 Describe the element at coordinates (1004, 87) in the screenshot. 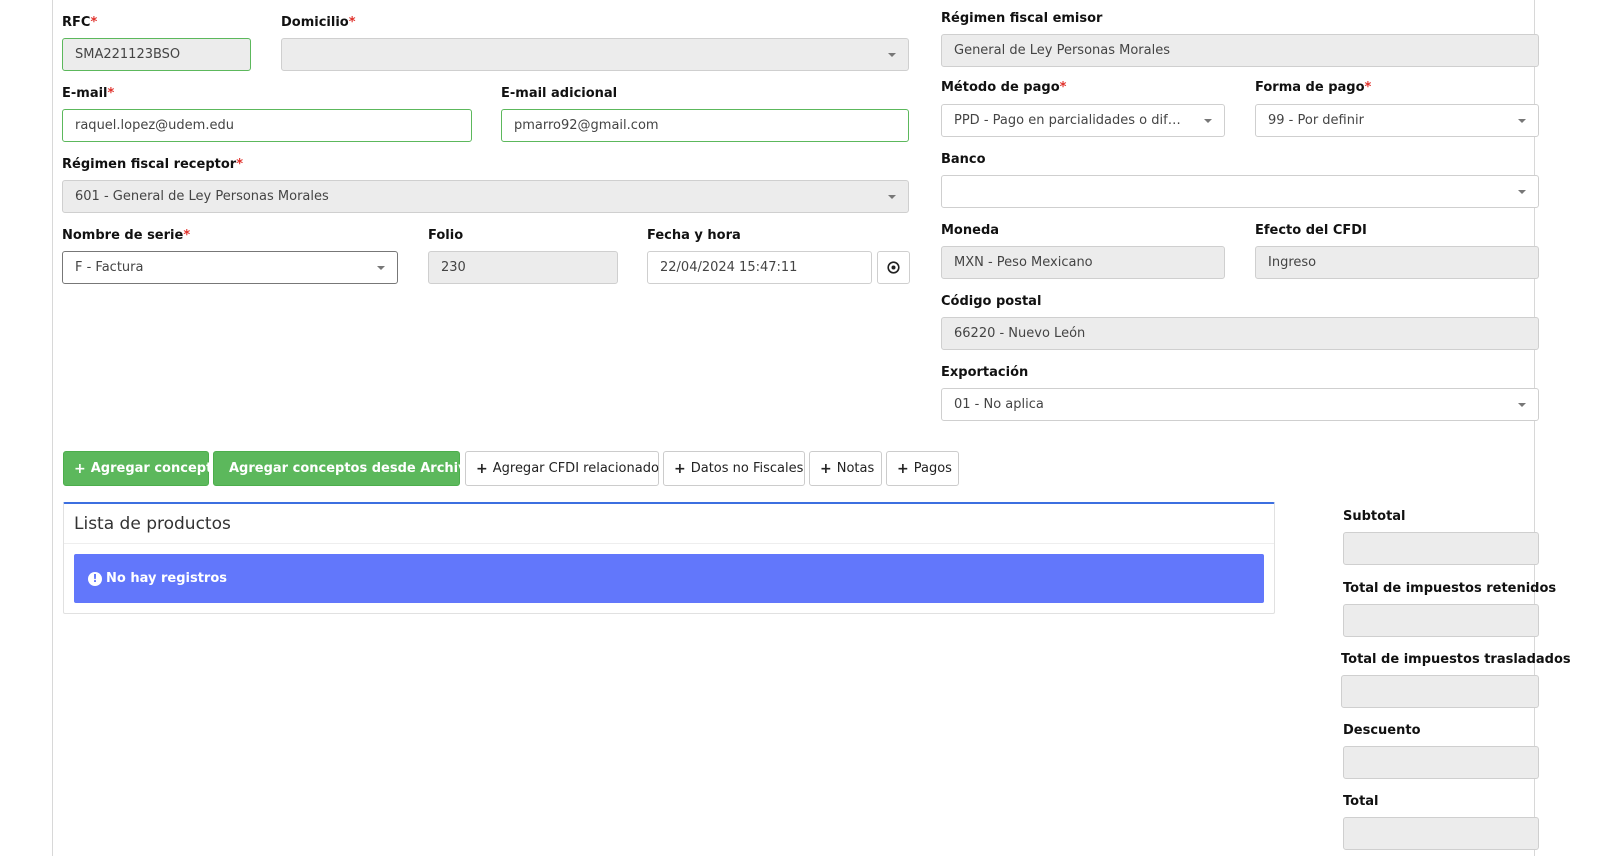

I see `metodo-pago-label: Método de pago*` at that location.